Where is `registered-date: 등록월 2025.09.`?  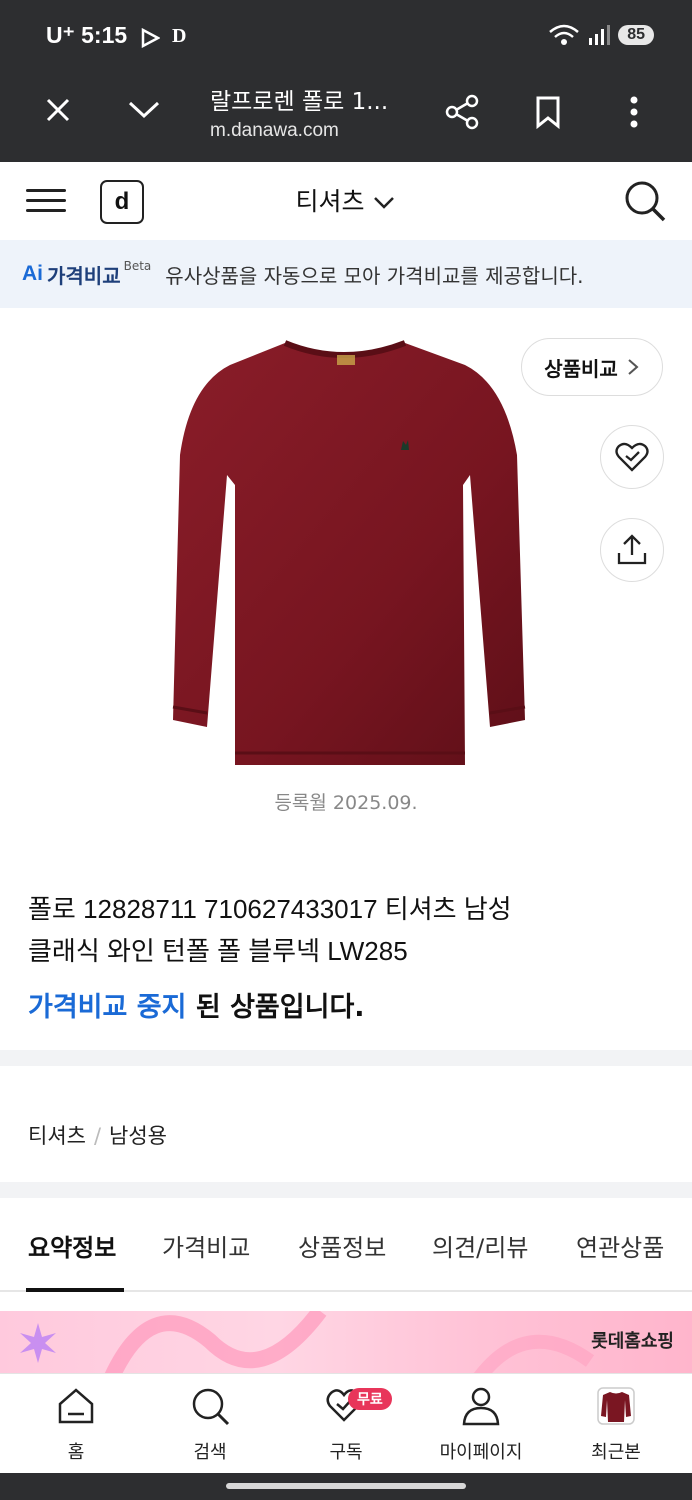
registered-date: 등록월 2025.09. is located at coordinates (346, 803).